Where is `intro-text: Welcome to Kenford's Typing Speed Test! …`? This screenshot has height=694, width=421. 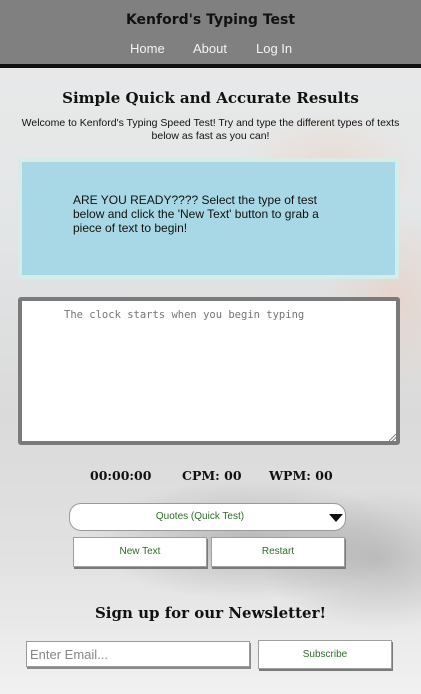
intro-text: Welcome to Kenford's Typing Speed Test! … is located at coordinates (210, 129).